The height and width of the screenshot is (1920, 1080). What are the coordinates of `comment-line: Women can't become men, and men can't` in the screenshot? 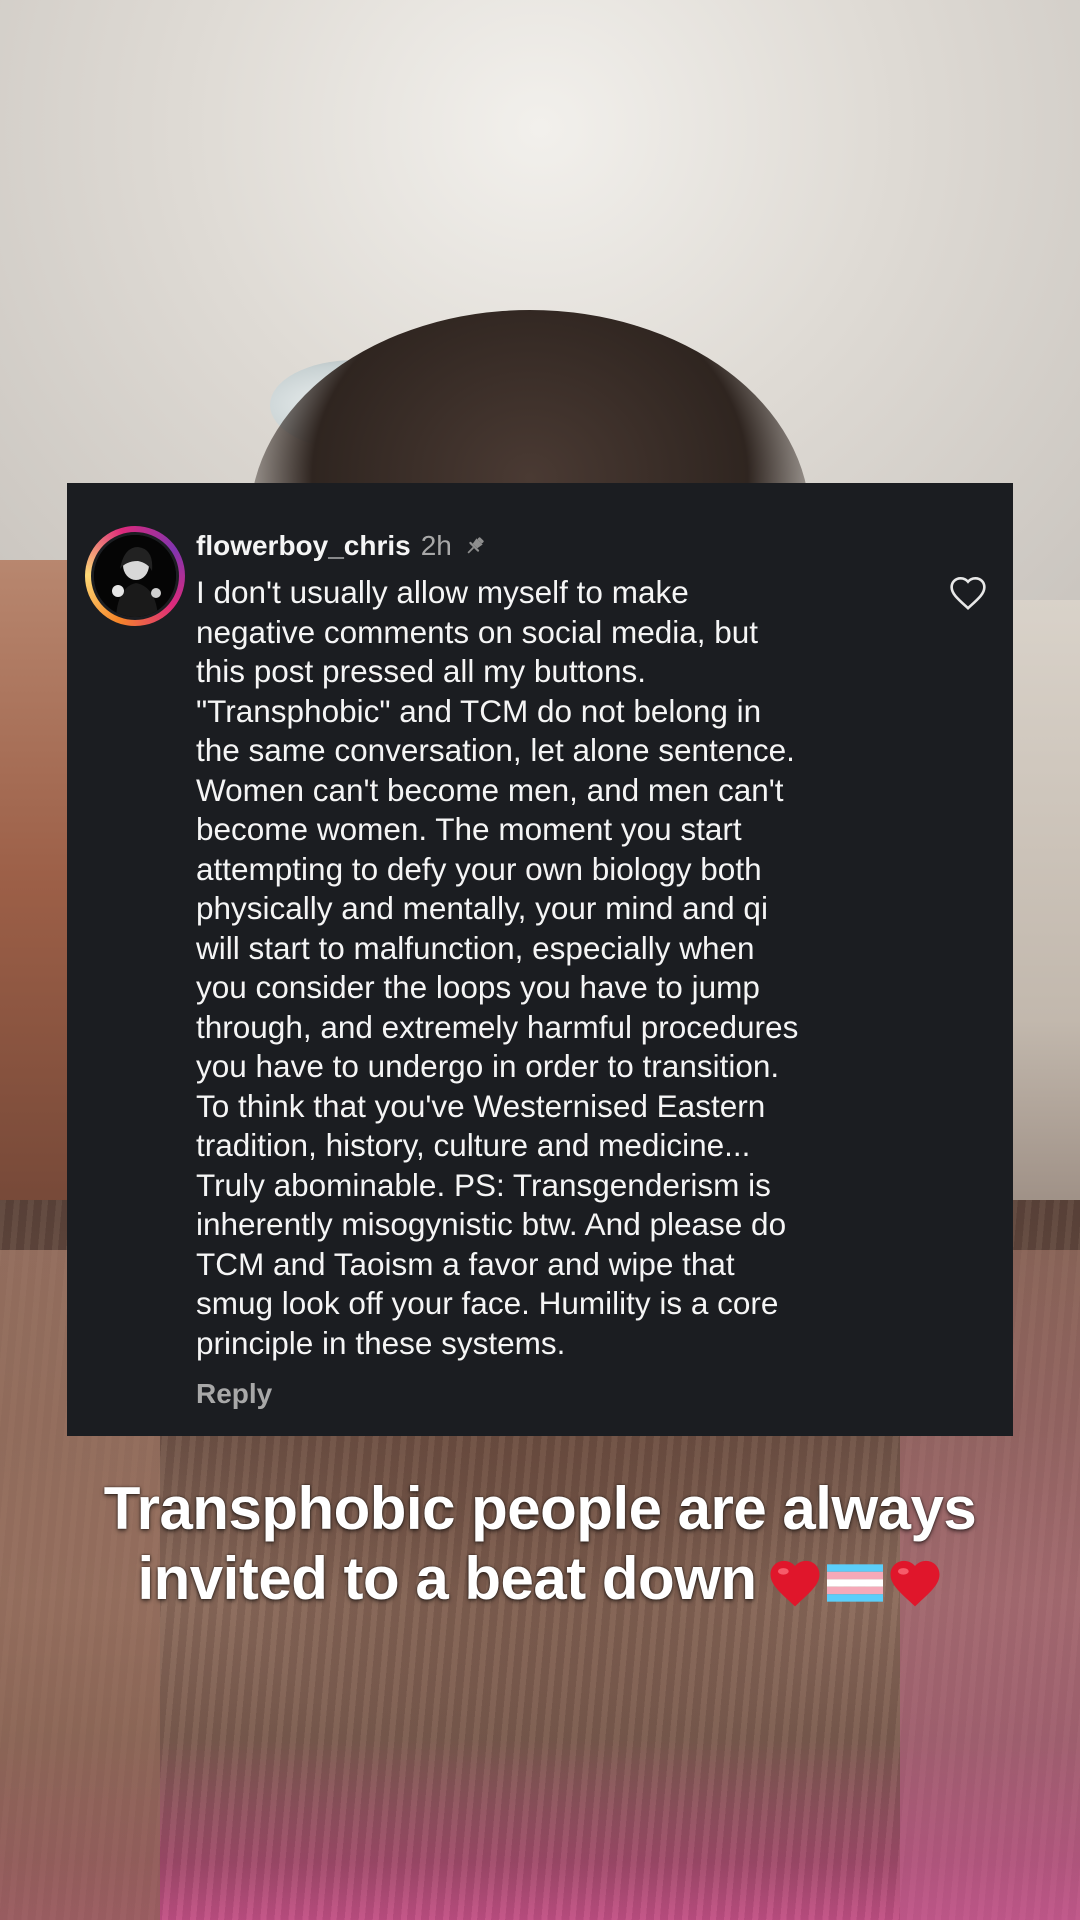 It's located at (490, 789).